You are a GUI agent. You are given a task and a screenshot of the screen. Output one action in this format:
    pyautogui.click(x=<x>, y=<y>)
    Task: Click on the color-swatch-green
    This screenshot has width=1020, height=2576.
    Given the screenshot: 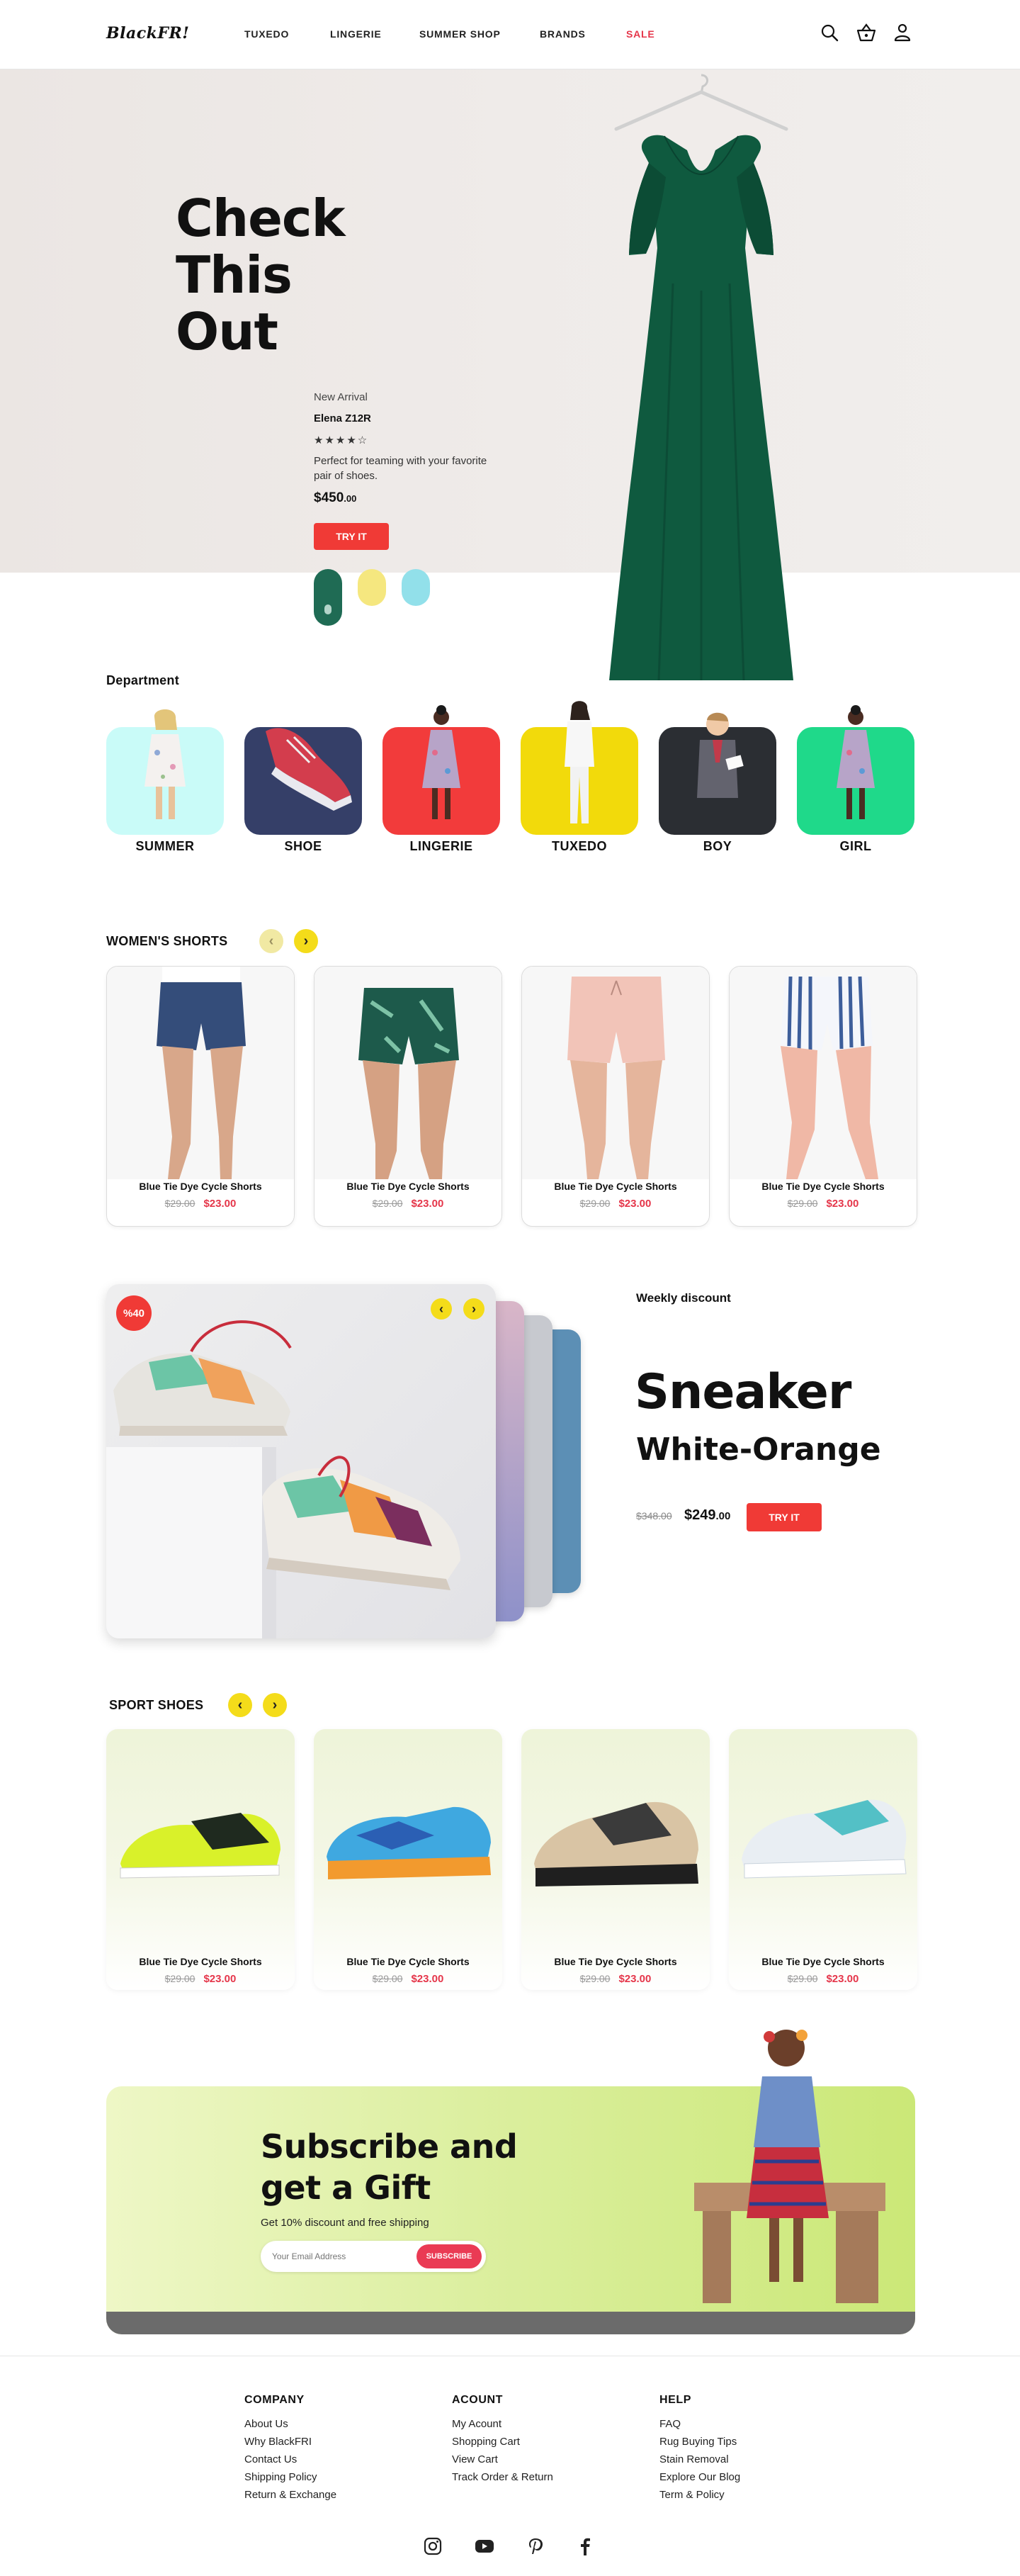 What is the action you would take?
    pyautogui.click(x=328, y=597)
    